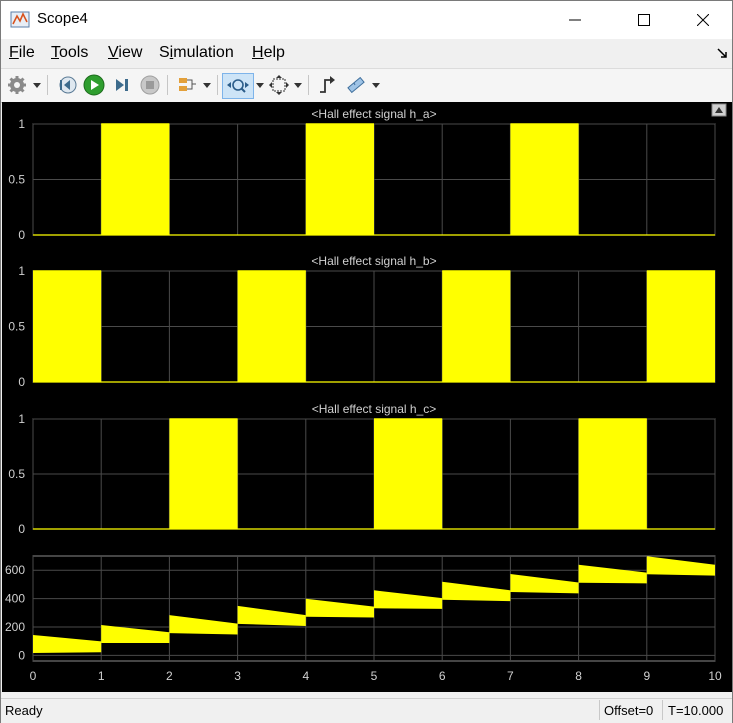 Image resolution: width=733 pixels, height=723 pixels. Describe the element at coordinates (15, 599) in the screenshot. I see `y-tick-label: 400` at that location.